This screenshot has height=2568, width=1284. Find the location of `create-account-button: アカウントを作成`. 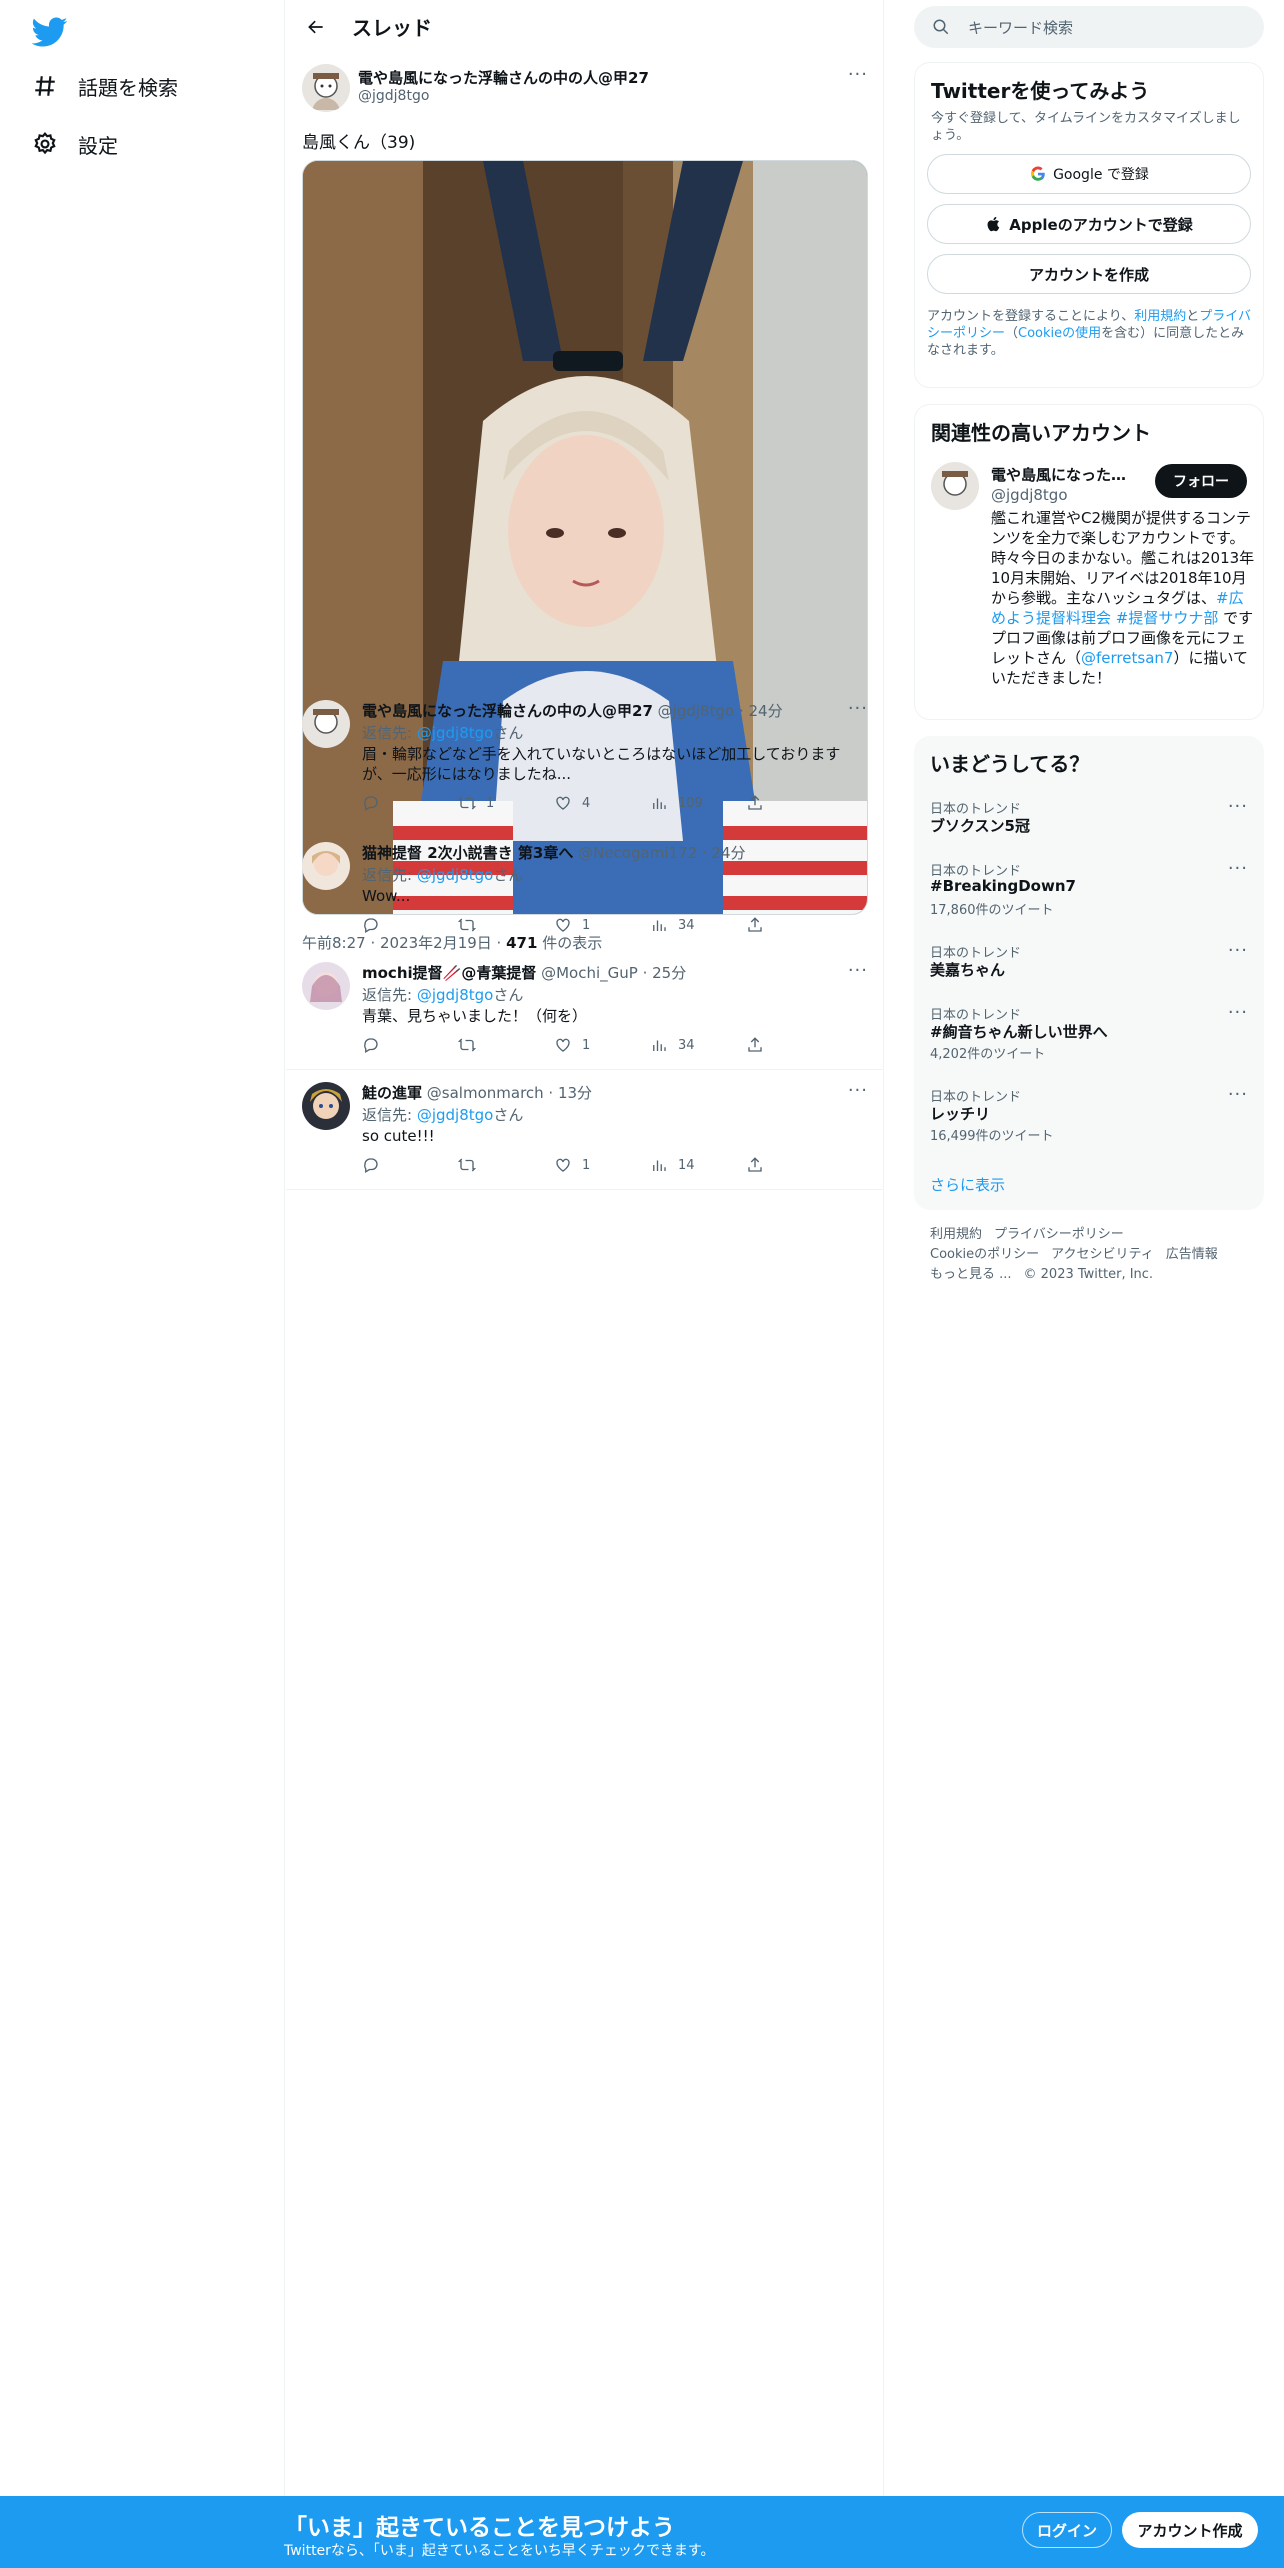

create-account-button: アカウントを作成 is located at coordinates (1089, 274).